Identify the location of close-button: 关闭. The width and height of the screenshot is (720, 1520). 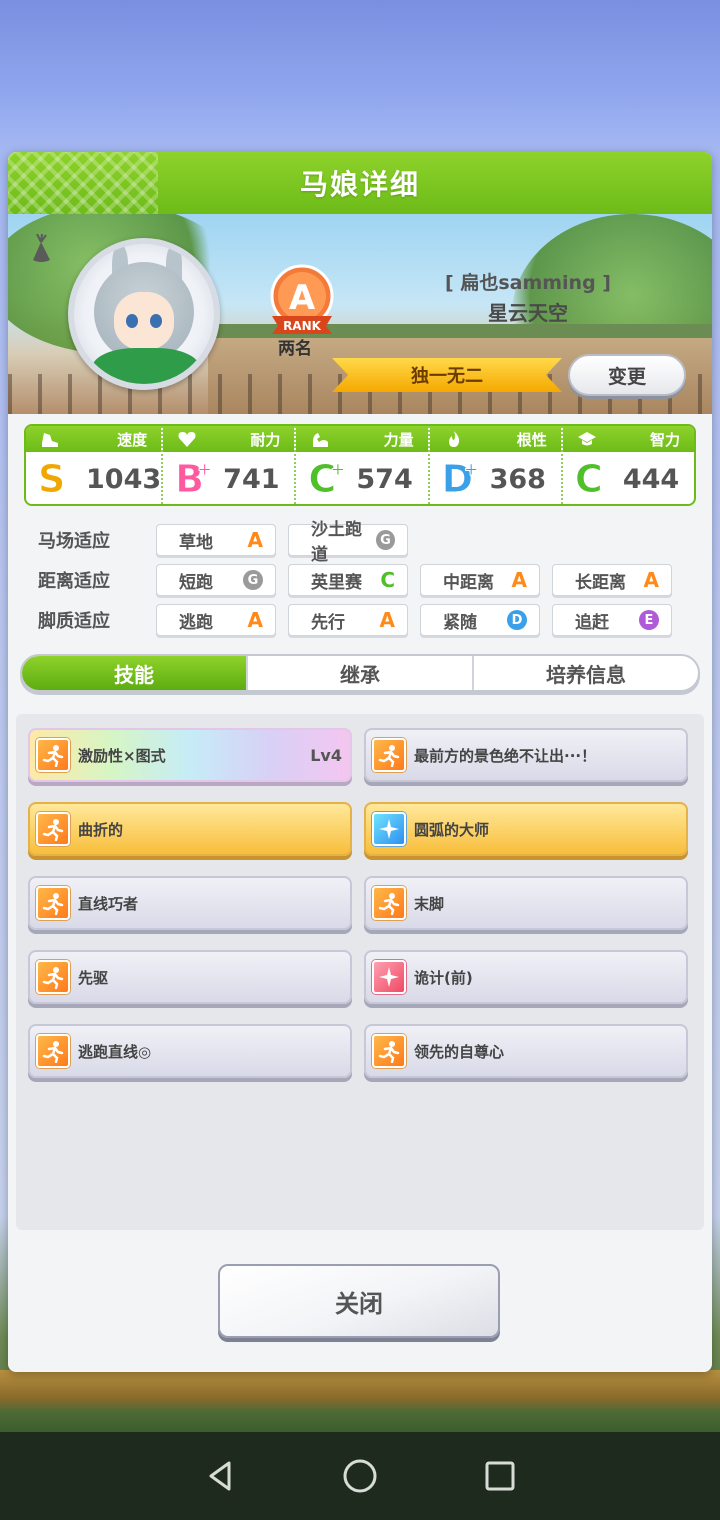
(359, 1301).